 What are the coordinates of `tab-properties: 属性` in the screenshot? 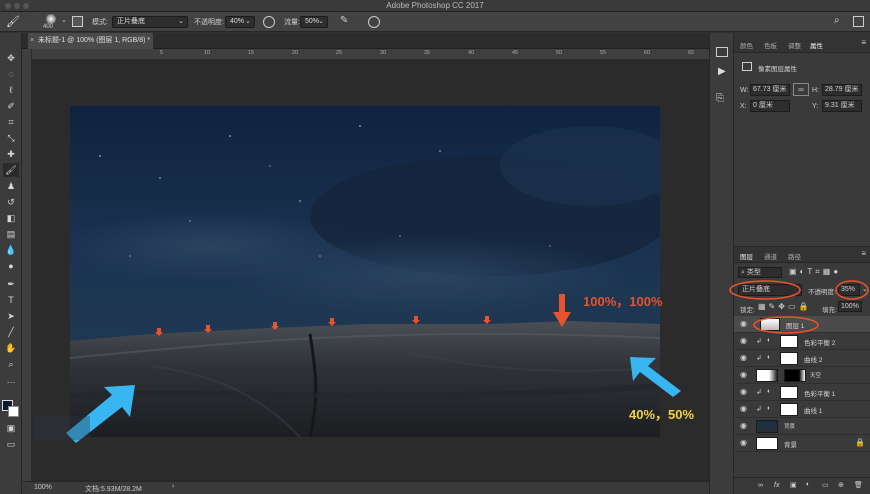 It's located at (816, 45).